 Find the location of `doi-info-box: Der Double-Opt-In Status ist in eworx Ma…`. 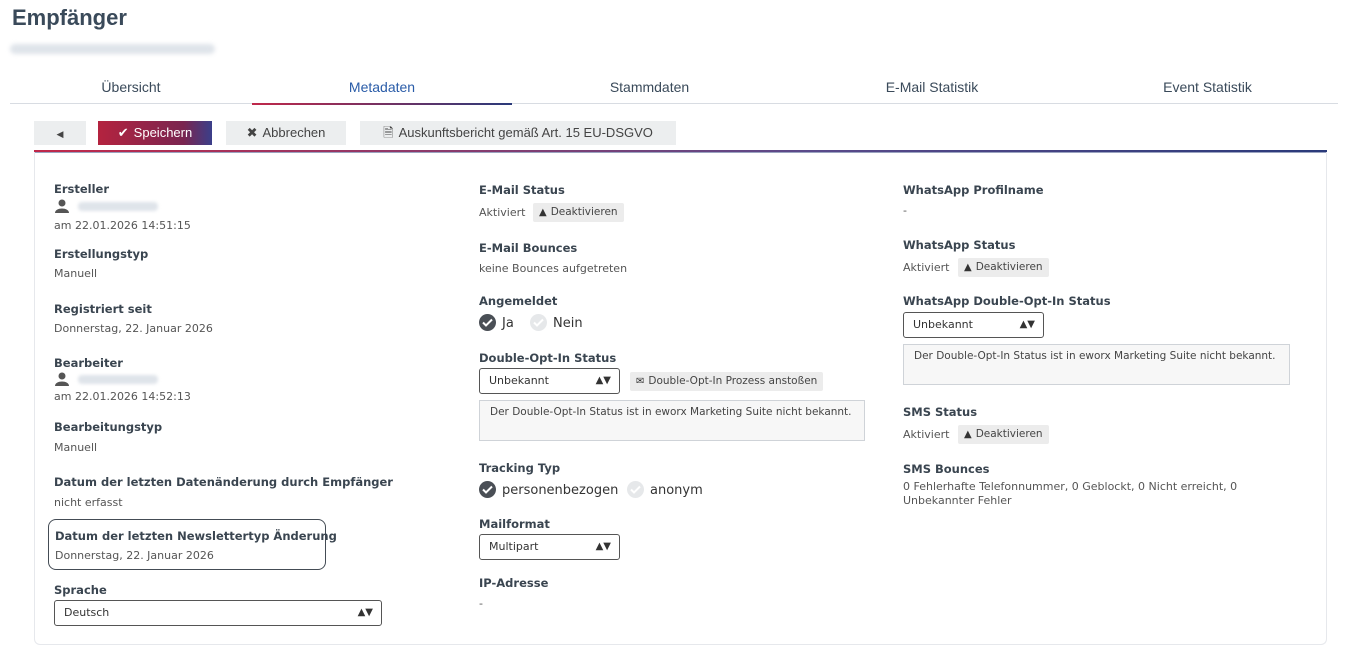

doi-info-box: Der Double-Opt-In Status ist in eworx Ma… is located at coordinates (672, 420).